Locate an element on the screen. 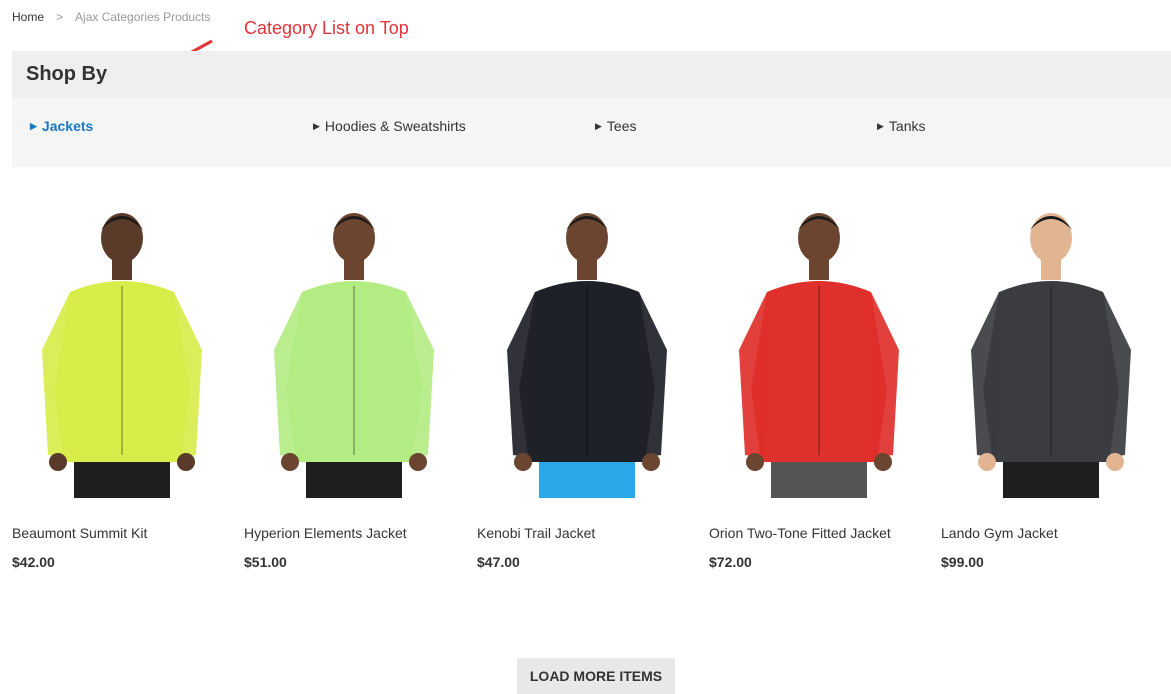 The height and width of the screenshot is (694, 1171). product-card: Lando Gym Jacket $99.00 is located at coordinates (1051, 385).